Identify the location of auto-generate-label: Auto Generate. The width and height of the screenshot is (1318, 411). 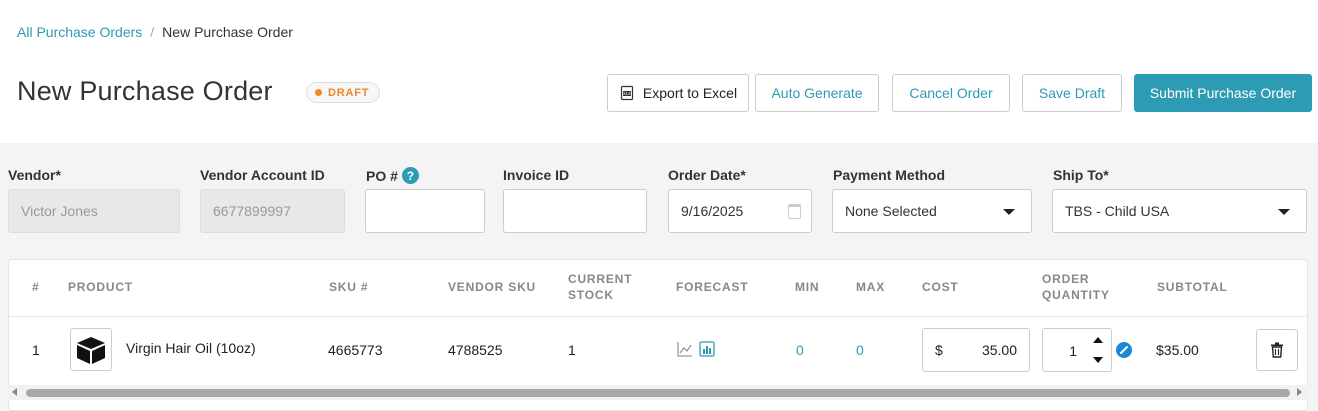
(817, 93).